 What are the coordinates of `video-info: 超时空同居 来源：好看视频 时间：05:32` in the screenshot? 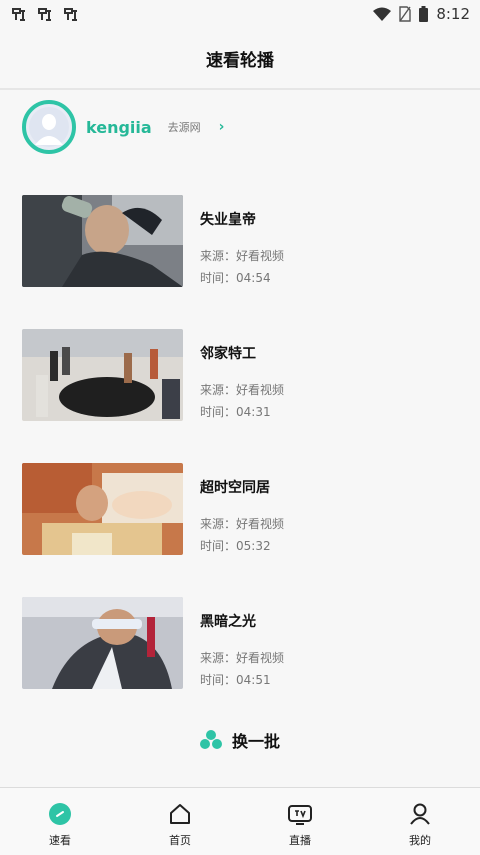 It's located at (242, 530).